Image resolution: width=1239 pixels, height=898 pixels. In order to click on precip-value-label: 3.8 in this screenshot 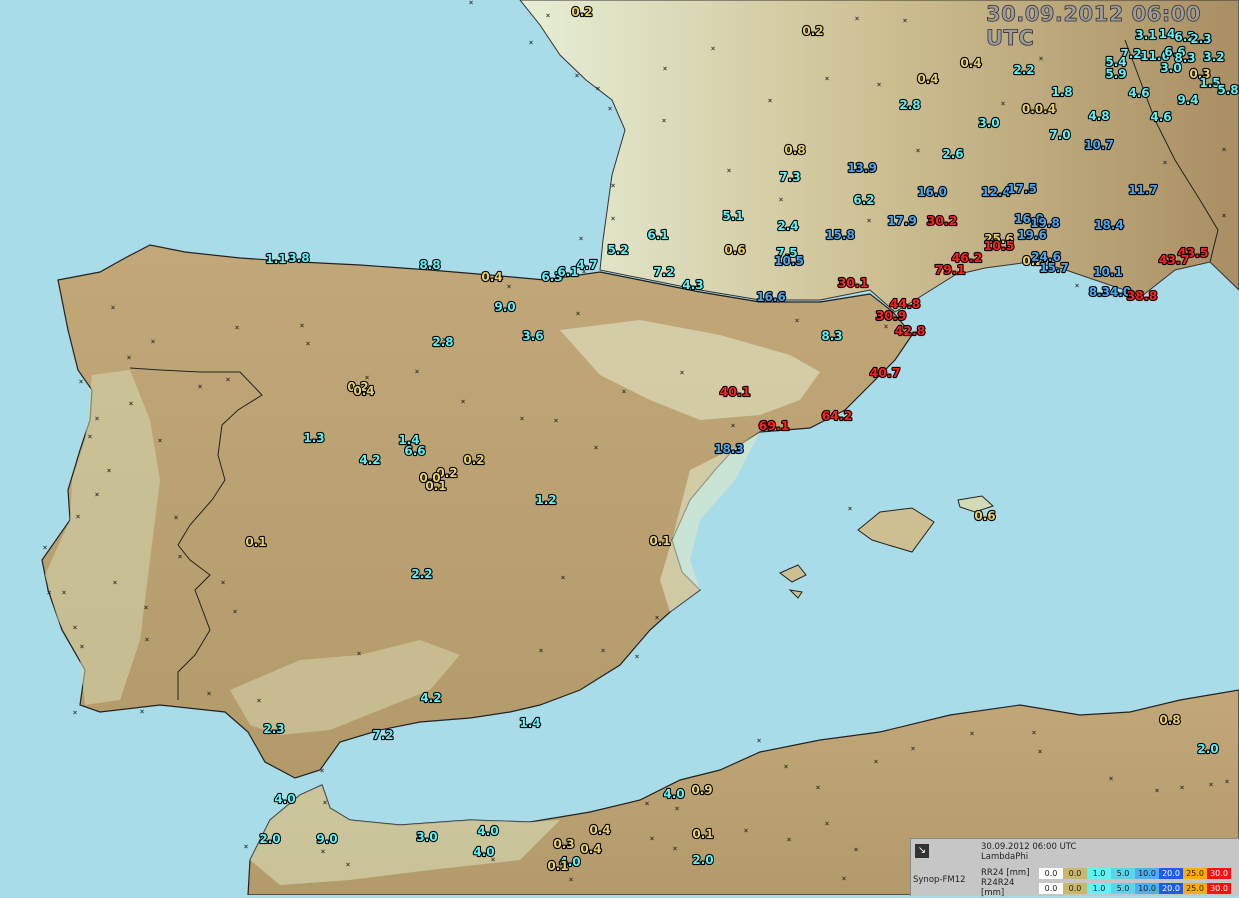, I will do `click(298, 258)`.